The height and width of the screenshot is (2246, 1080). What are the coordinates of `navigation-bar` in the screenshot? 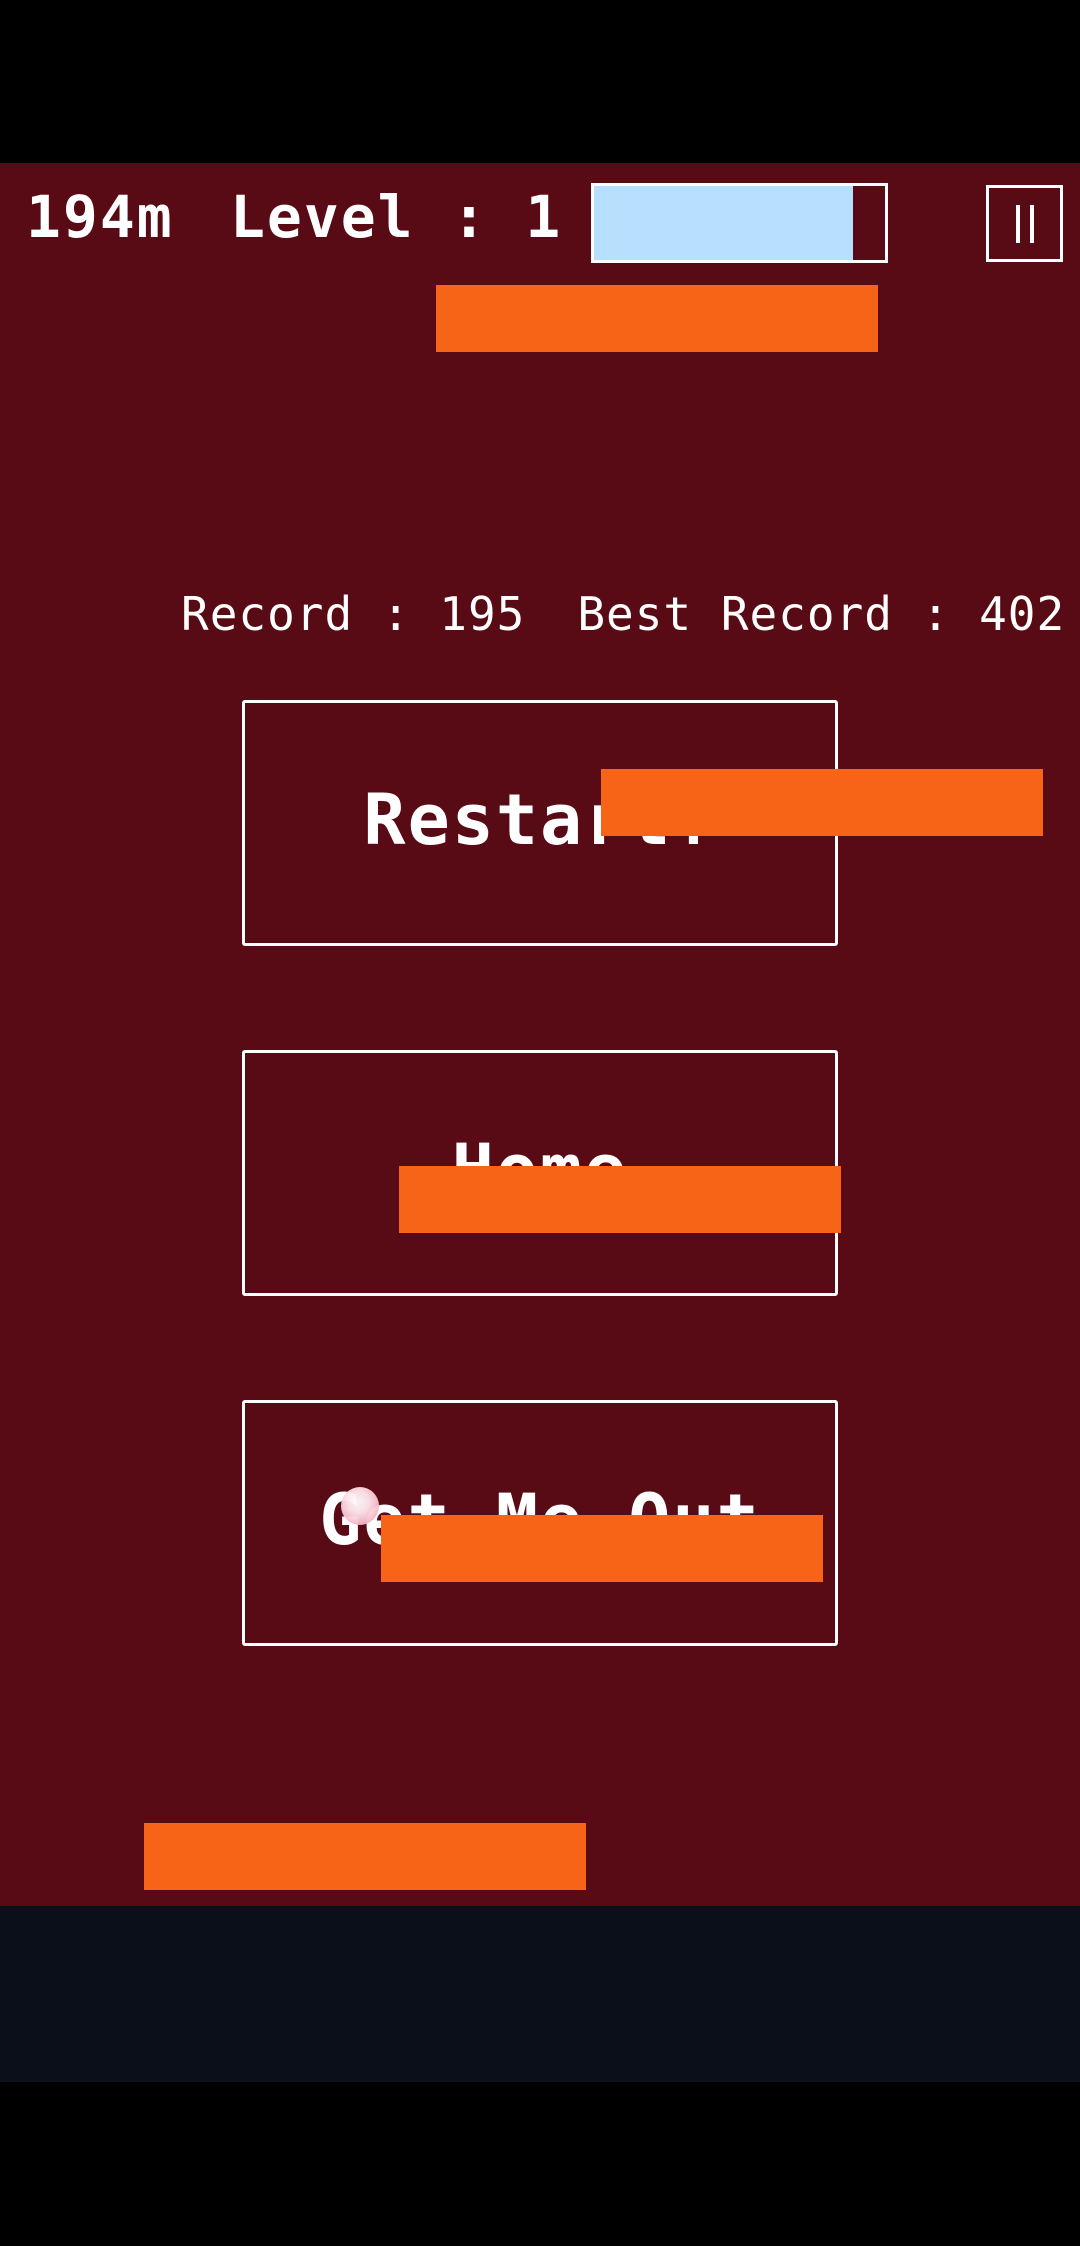 It's located at (540, 1994).